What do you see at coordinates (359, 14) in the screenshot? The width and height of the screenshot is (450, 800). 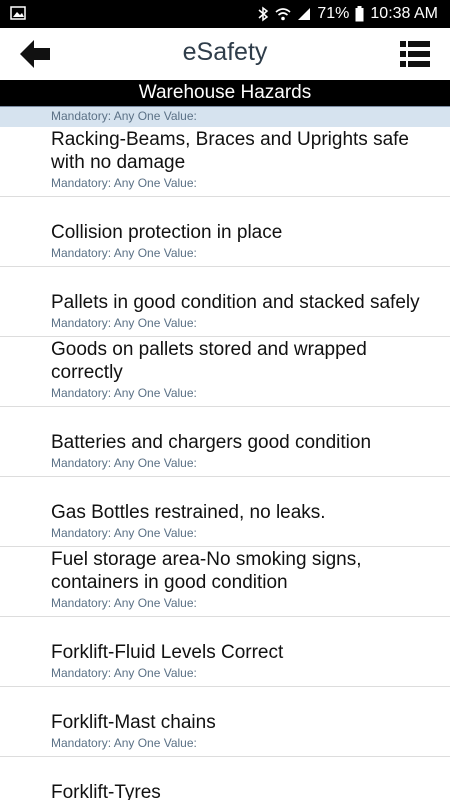 I see `battery-icon` at bounding box center [359, 14].